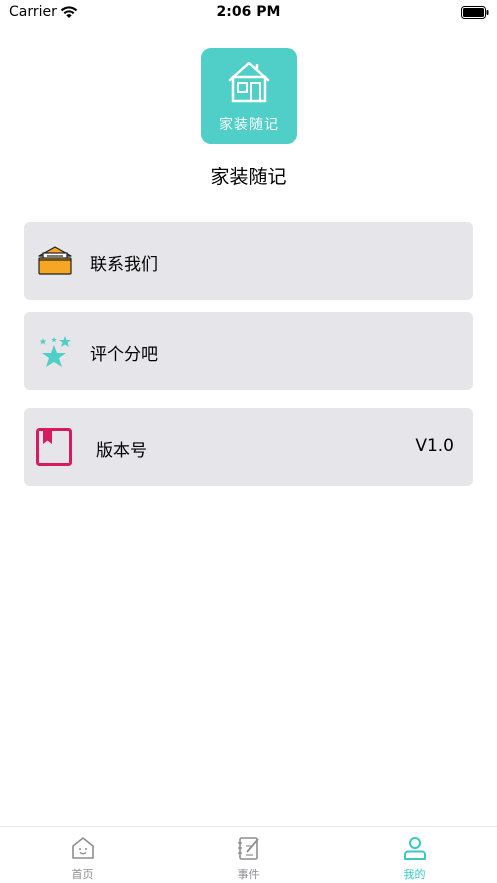 This screenshot has width=497, height=883. I want to click on battery-icon, so click(475, 12).